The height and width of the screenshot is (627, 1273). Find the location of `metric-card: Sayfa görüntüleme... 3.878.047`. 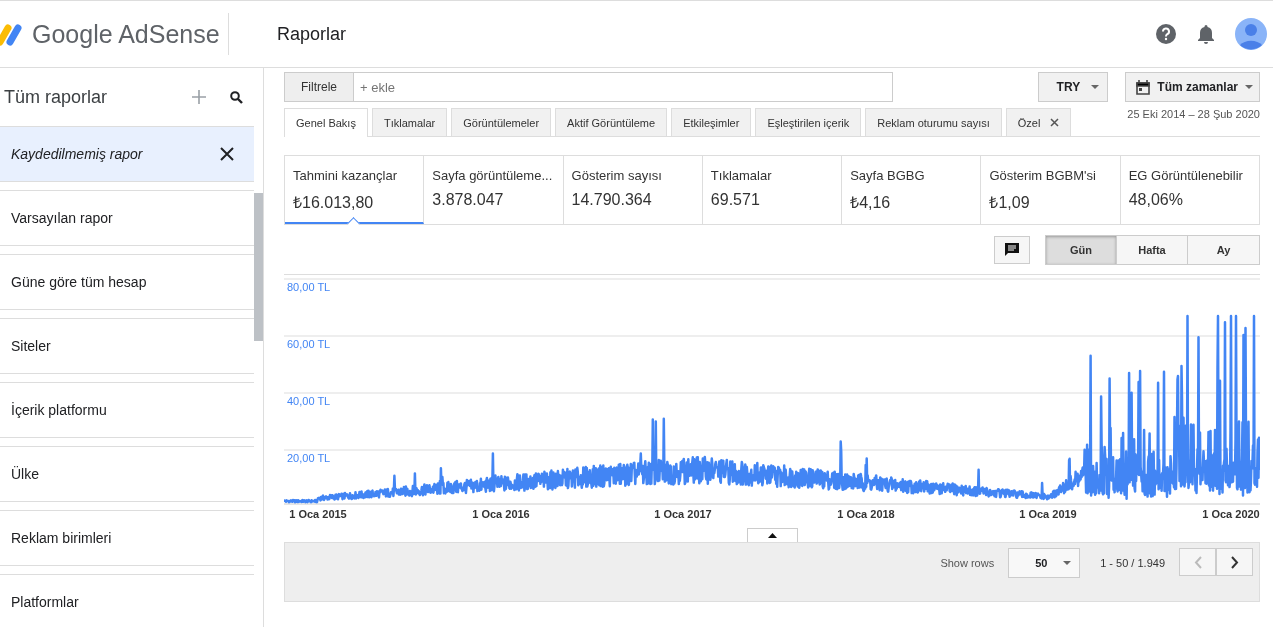

metric-card: Sayfa görüntüleme... 3.878.047 is located at coordinates (494, 190).